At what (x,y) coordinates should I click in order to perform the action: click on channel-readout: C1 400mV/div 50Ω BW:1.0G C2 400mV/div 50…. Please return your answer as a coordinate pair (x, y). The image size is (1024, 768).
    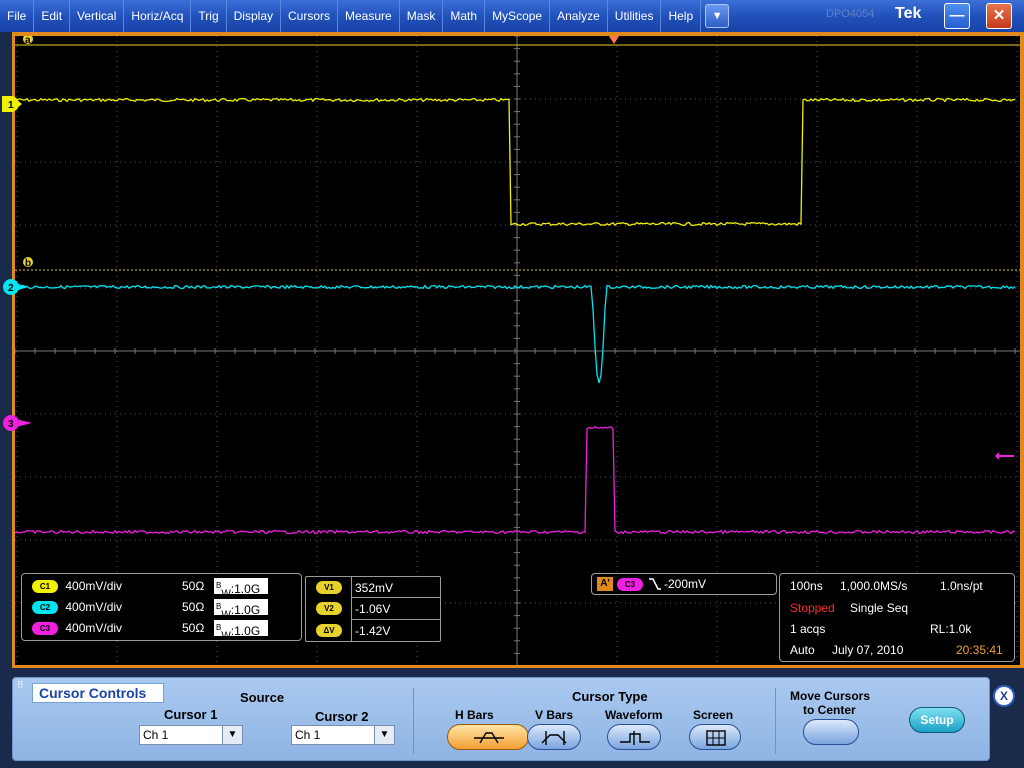
    Looking at the image, I should click on (161, 607).